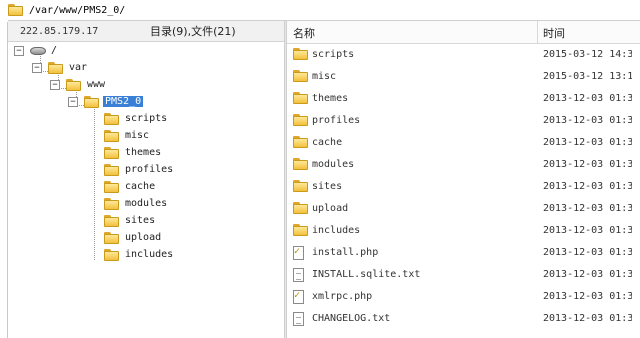 The image size is (640, 338). What do you see at coordinates (92, 101) in the screenshot?
I see `folder-open-icon` at bounding box center [92, 101].